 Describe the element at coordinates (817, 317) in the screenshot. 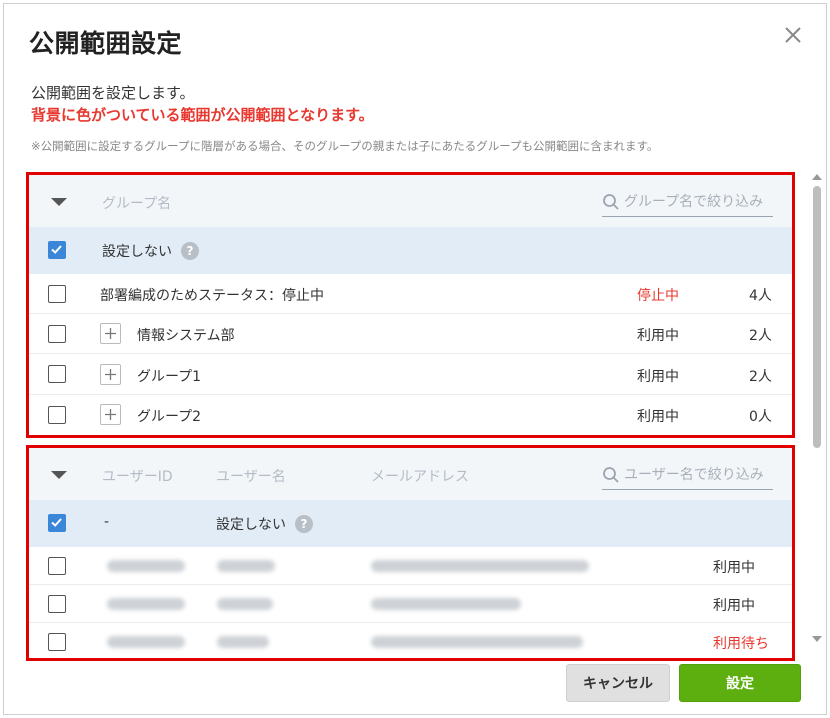

I see `scroll-thumb` at that location.